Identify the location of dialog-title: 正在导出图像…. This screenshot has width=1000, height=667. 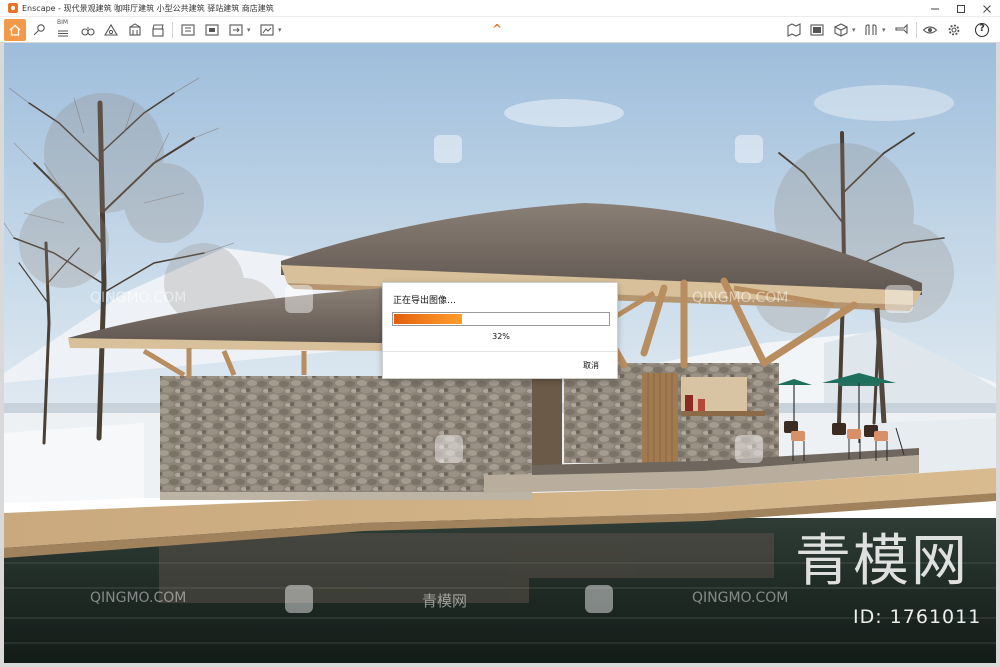
(425, 301).